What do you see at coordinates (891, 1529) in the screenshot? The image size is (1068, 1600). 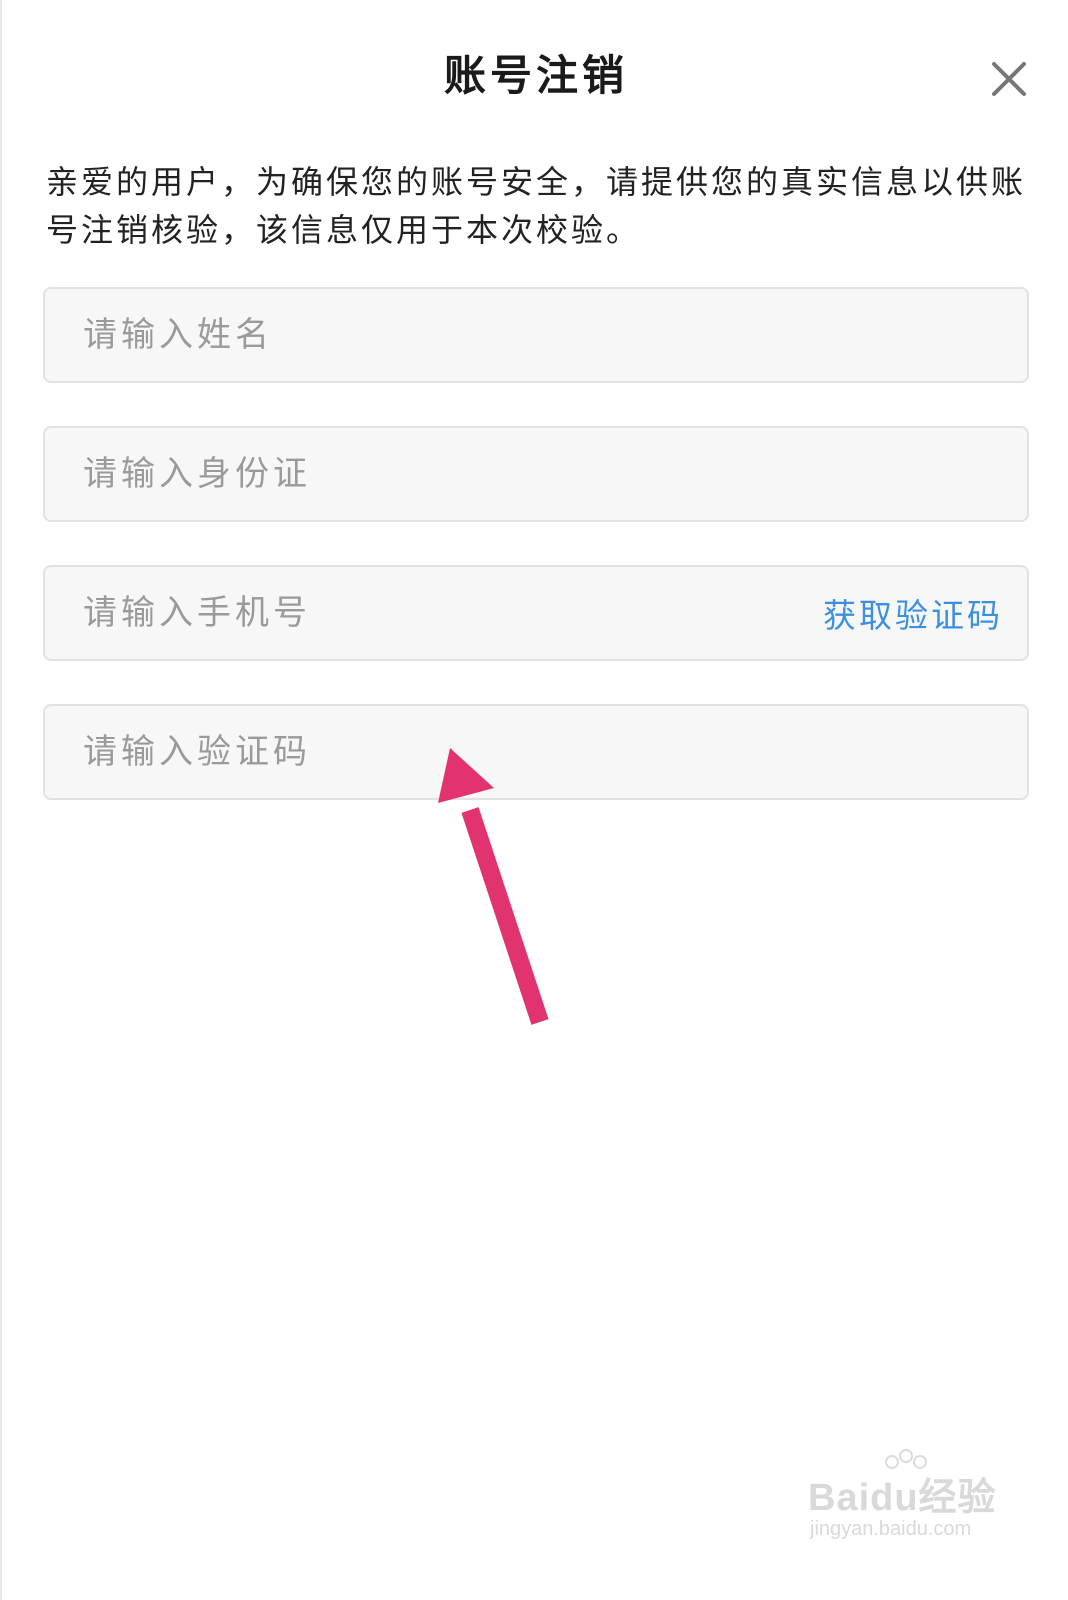 I see `watermark-url: jingyan.baidu.com` at bounding box center [891, 1529].